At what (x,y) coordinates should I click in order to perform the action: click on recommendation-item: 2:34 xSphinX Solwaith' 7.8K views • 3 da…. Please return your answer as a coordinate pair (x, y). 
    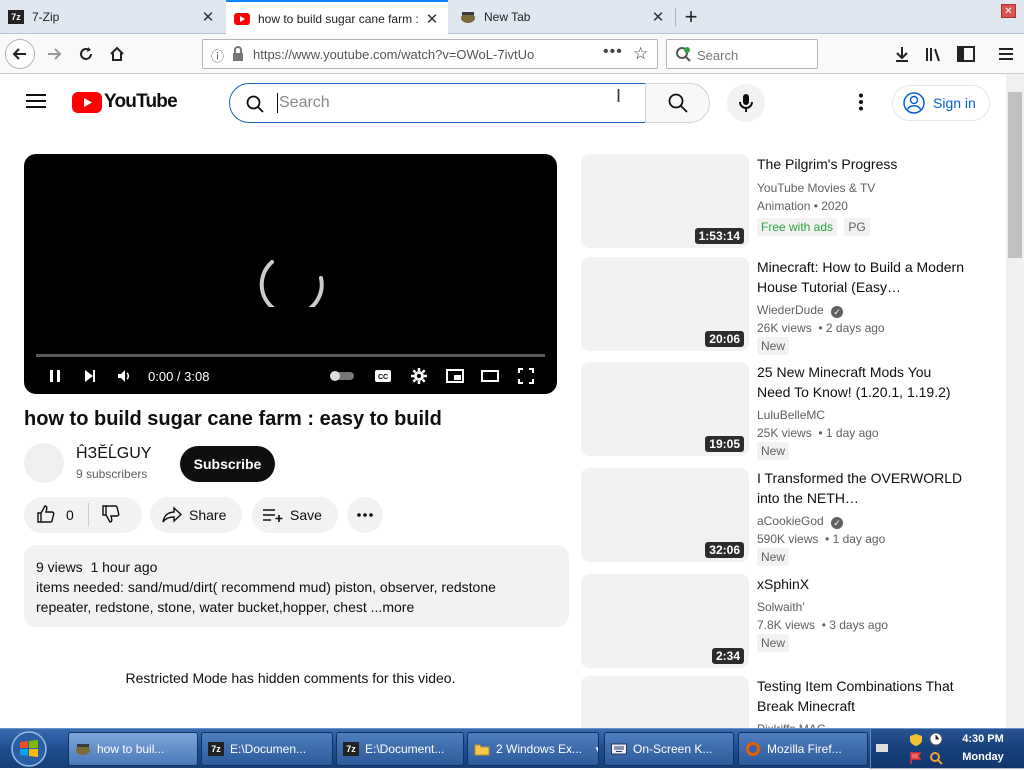
    Looking at the image, I should click on (778, 621).